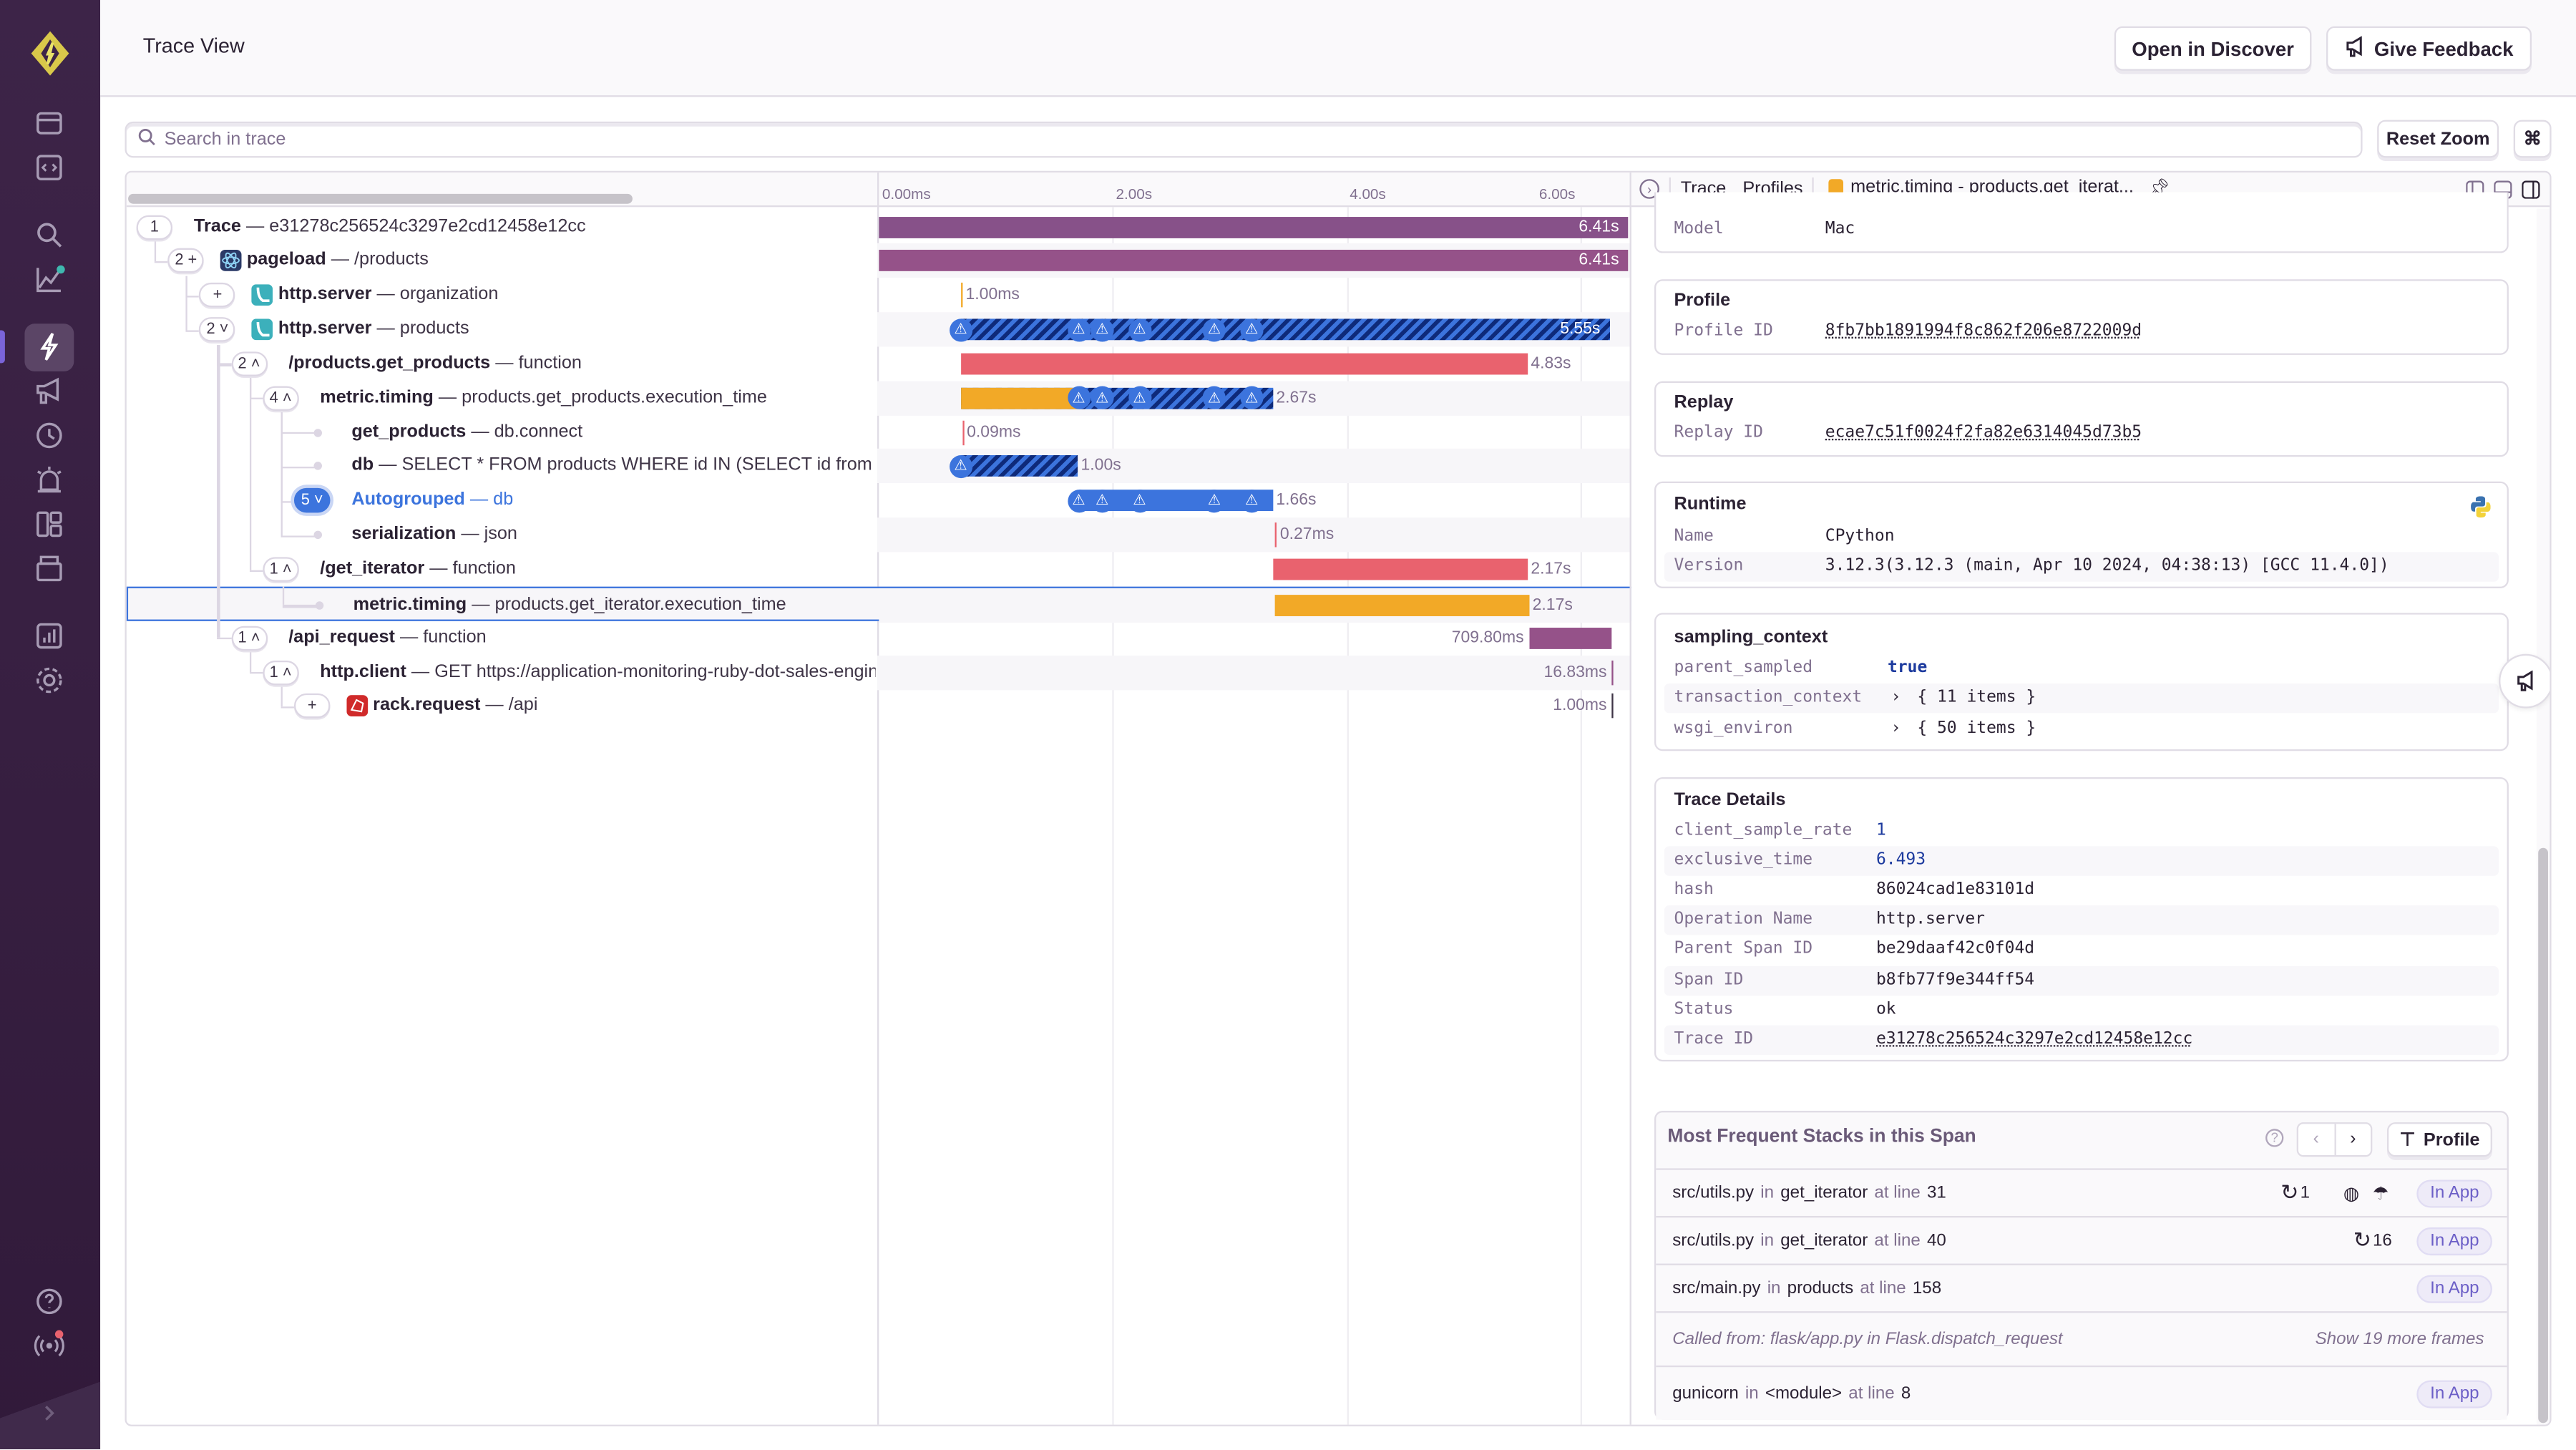  What do you see at coordinates (2274, 1138) in the screenshot?
I see `help-icon: ?` at bounding box center [2274, 1138].